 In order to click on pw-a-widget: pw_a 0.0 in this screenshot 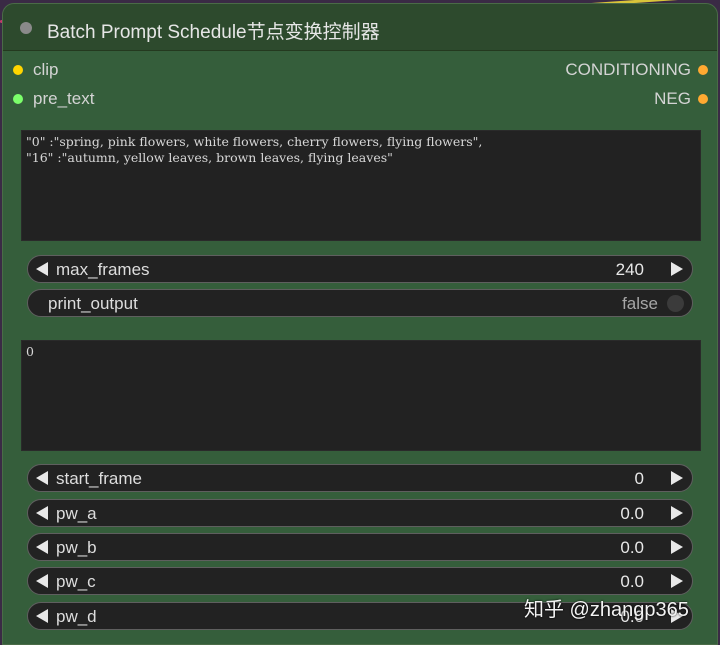, I will do `click(360, 513)`.